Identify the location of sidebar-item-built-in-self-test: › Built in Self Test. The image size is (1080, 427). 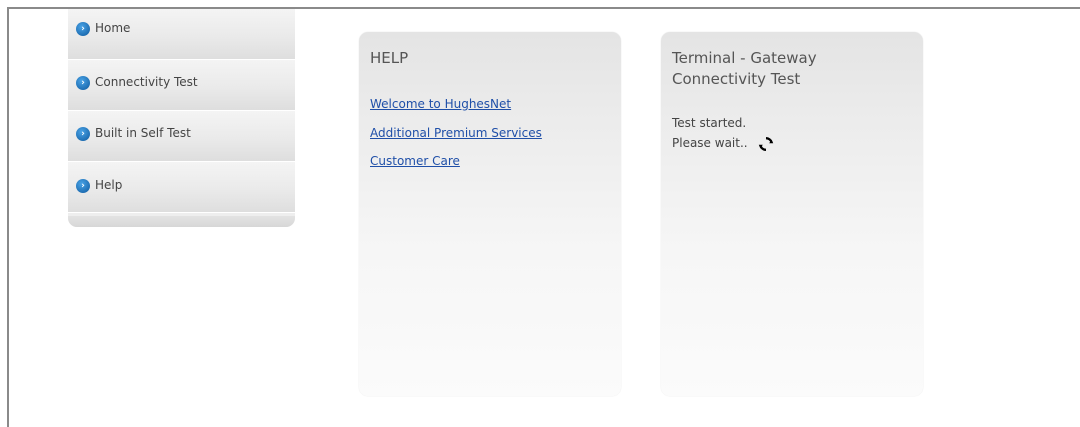
(181, 136).